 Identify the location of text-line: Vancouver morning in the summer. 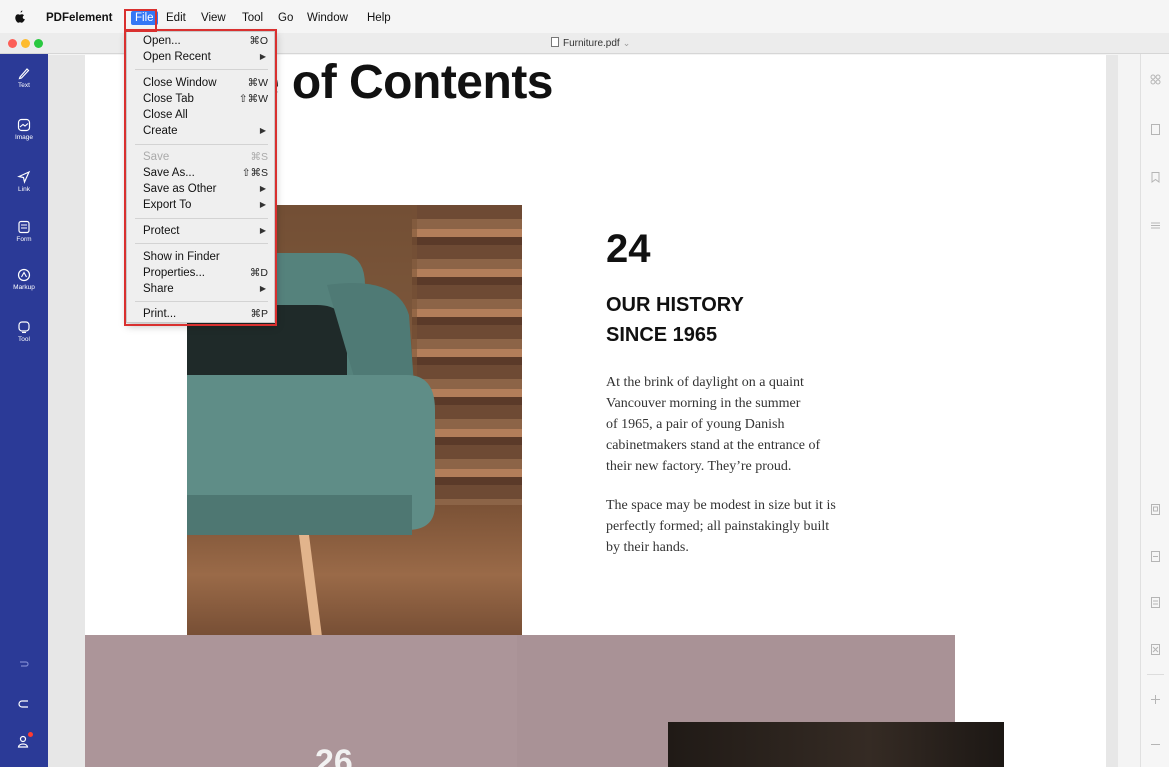
(703, 403).